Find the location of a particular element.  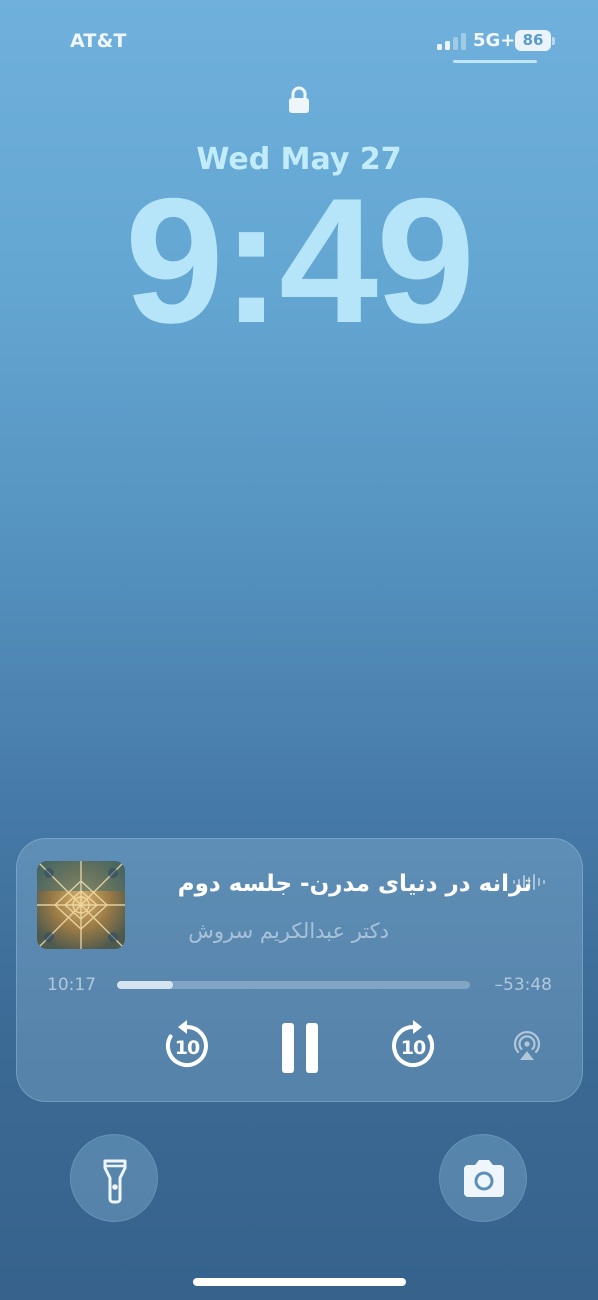

camera-button is located at coordinates (483, 1178).